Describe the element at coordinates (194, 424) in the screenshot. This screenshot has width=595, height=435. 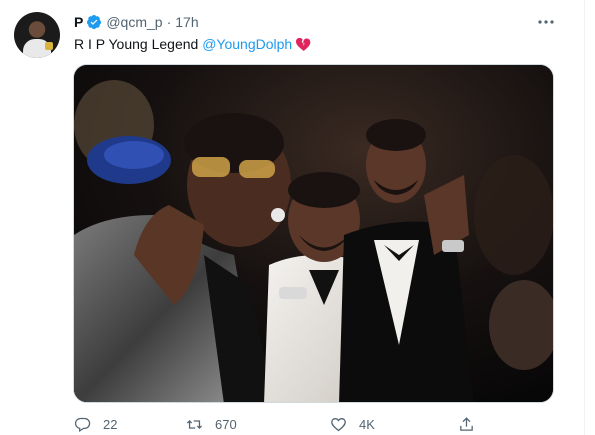
I see `retweet-icon` at that location.